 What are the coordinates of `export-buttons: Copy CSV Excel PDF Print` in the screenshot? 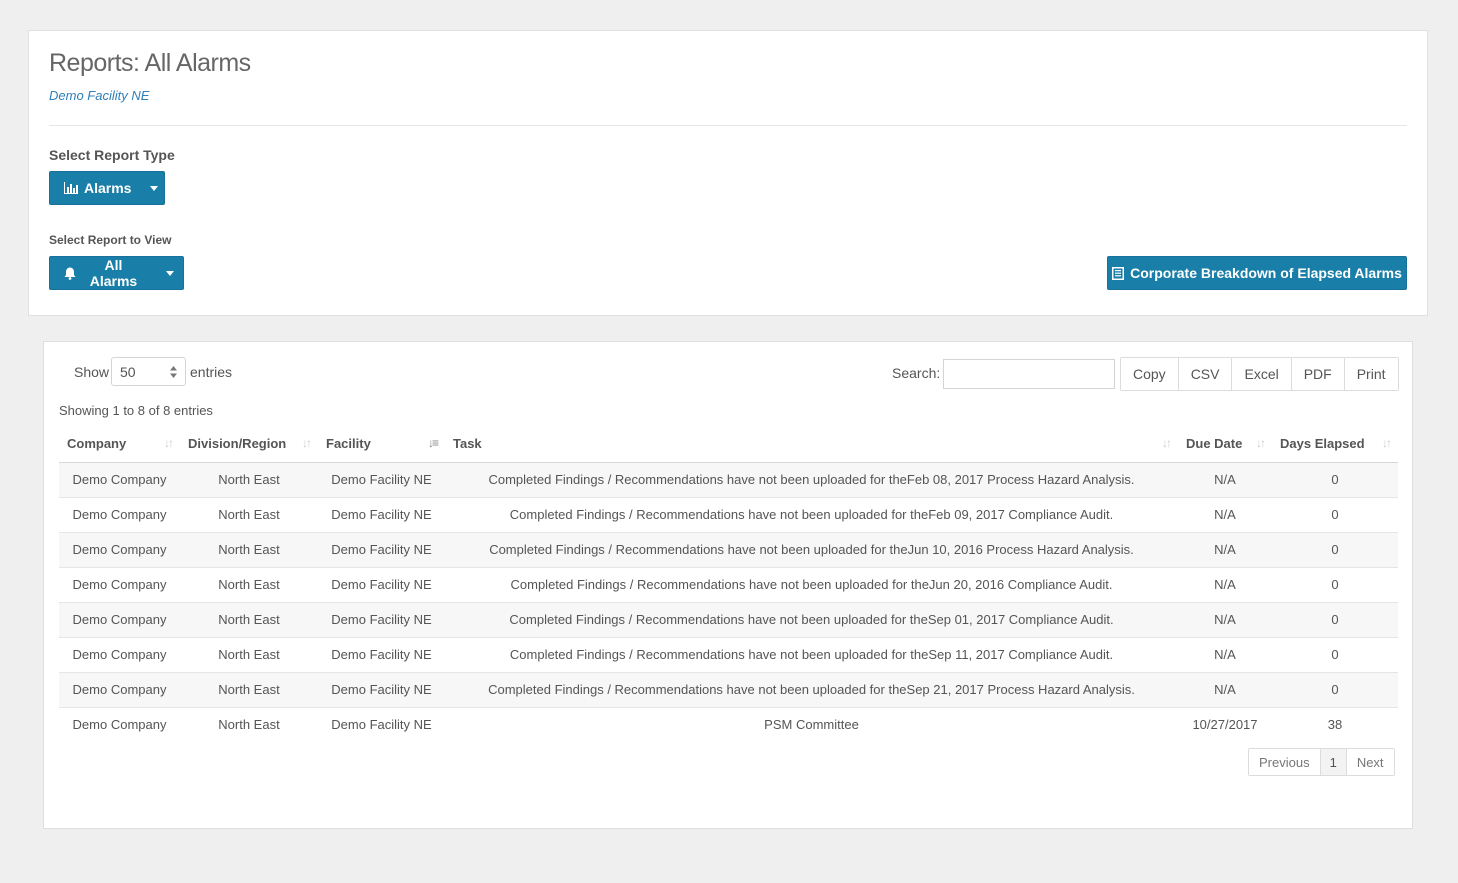 It's located at (1259, 374).